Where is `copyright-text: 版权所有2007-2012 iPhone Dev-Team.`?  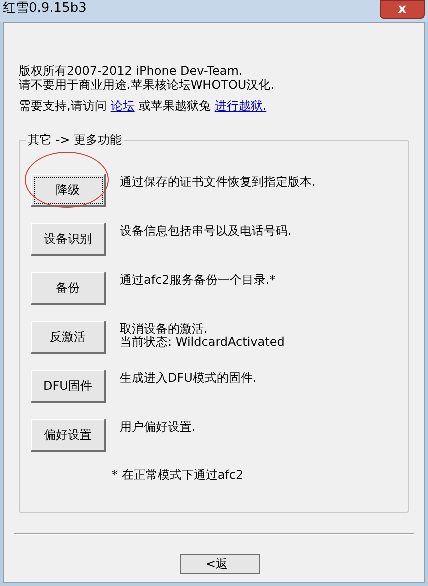
copyright-text: 版权所有2007-2012 iPhone Dev-Team. is located at coordinates (131, 71).